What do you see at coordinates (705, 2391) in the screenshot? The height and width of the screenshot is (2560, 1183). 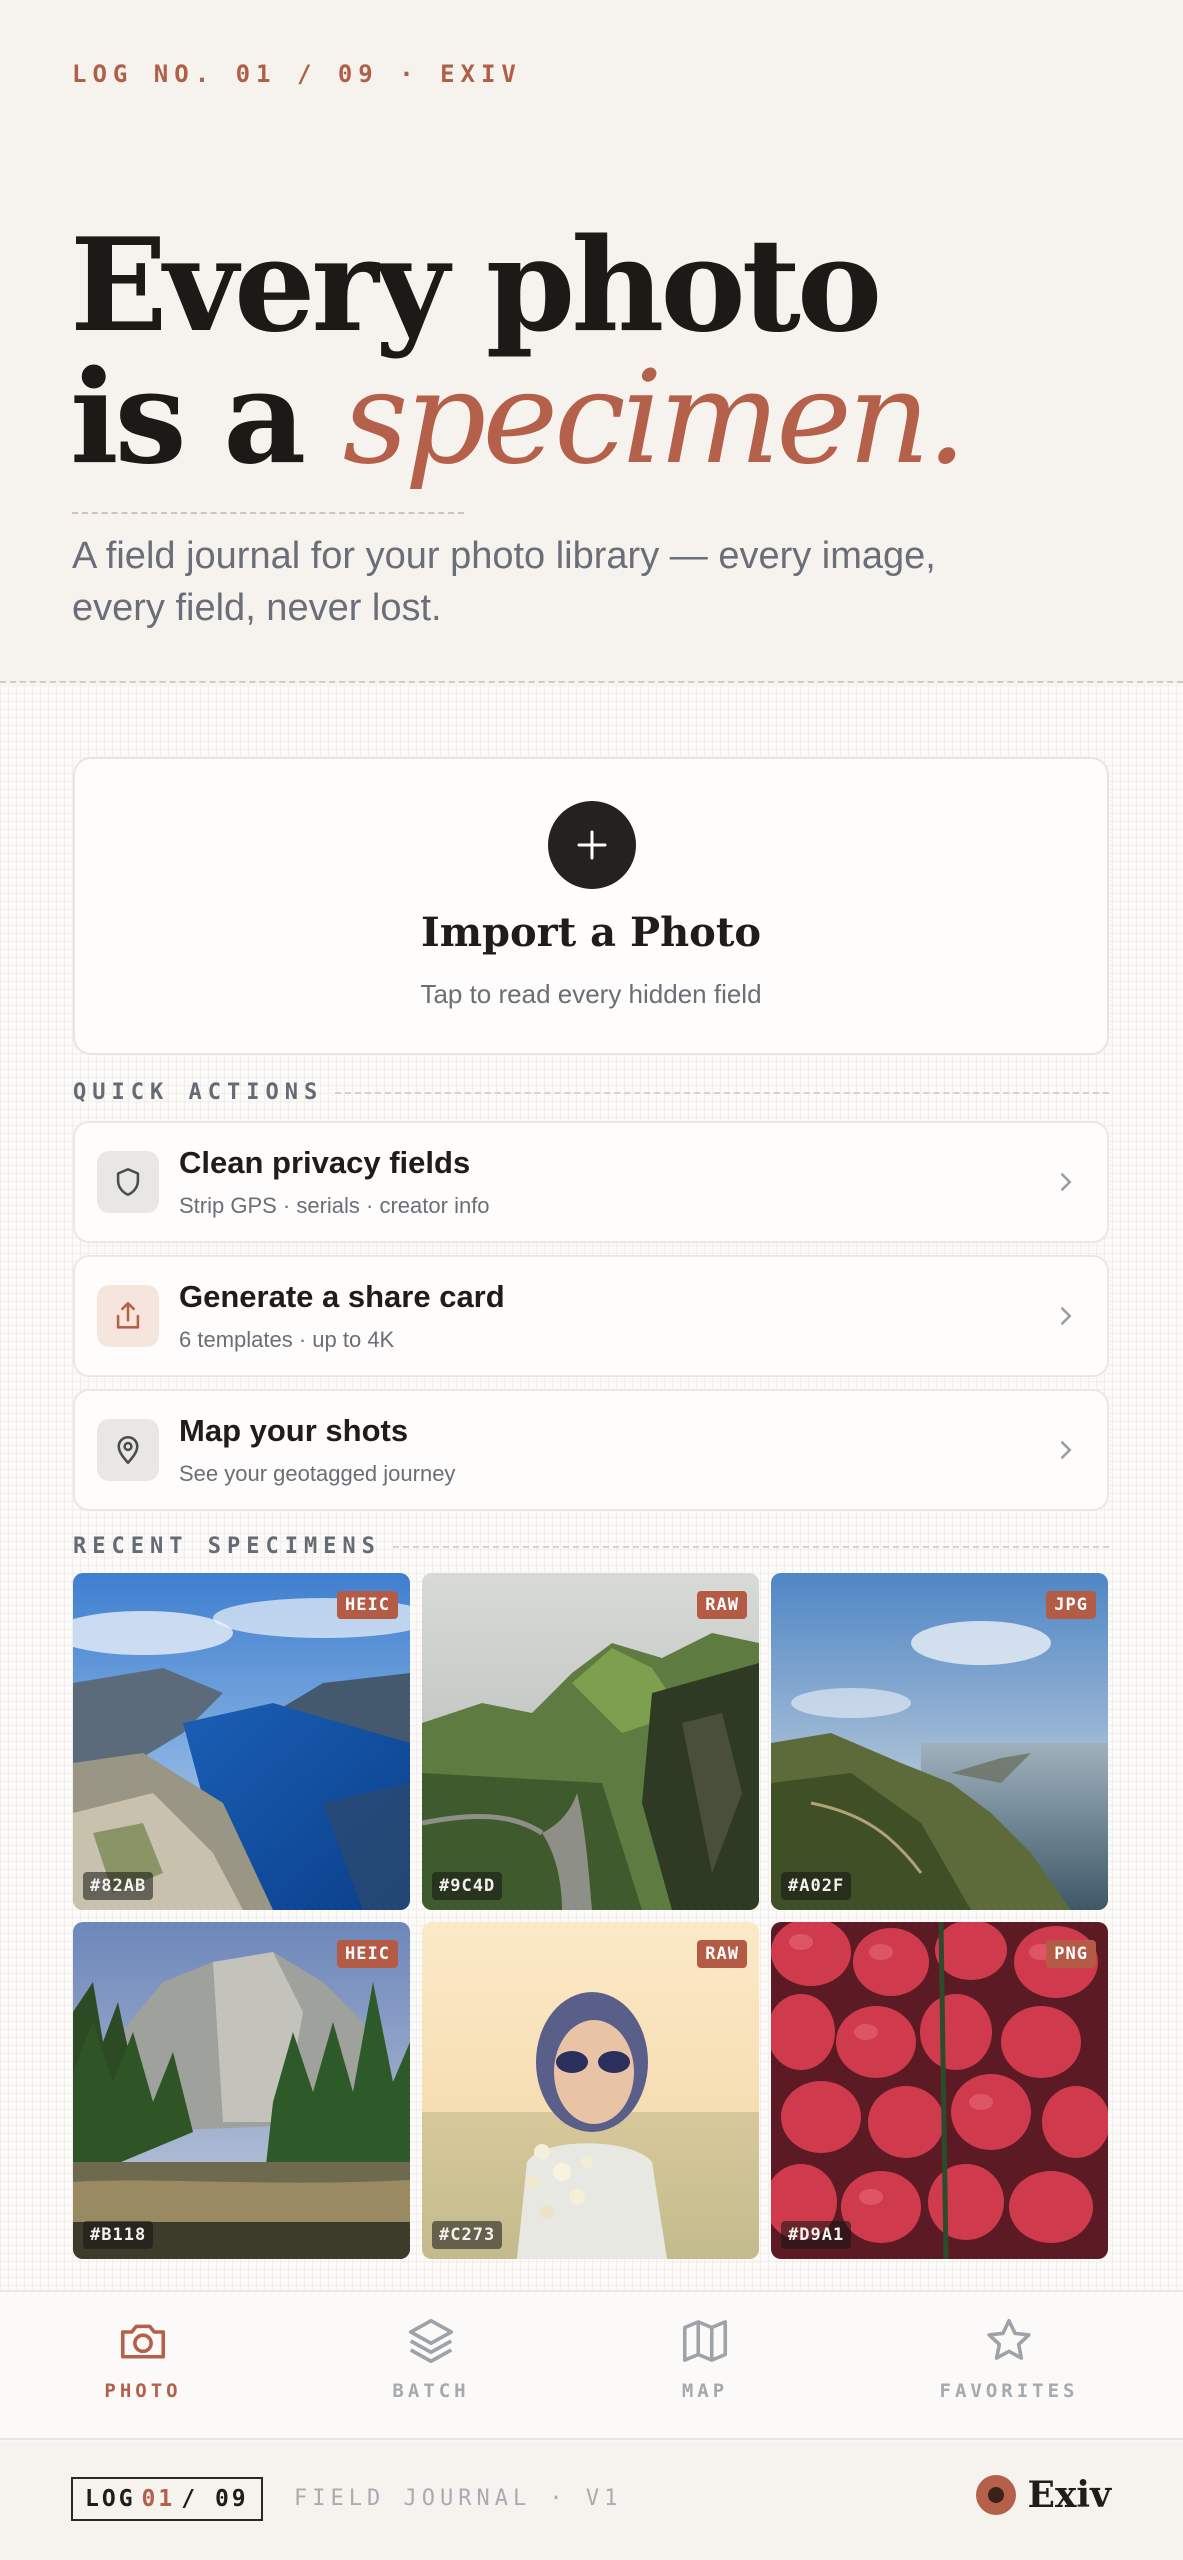 I see `tab-label: MAP` at bounding box center [705, 2391].